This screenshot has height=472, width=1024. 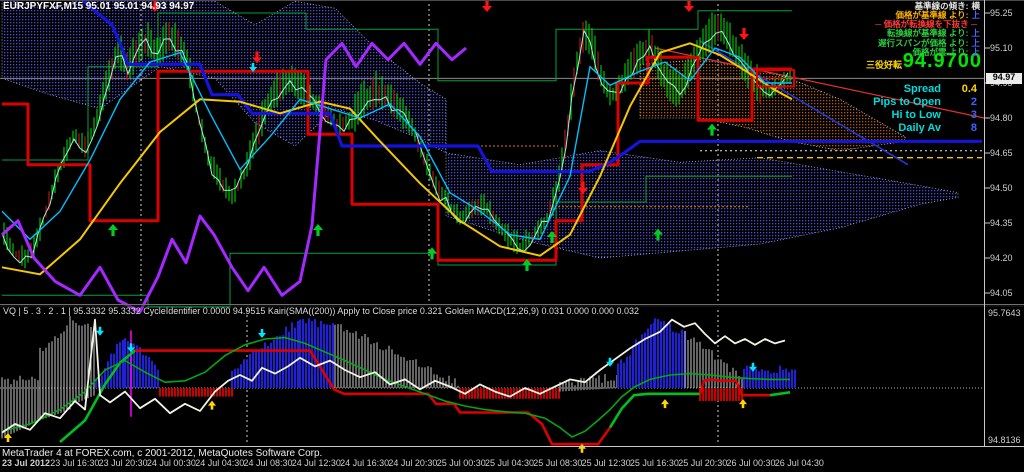 What do you see at coordinates (1001, 187) in the screenshot?
I see `price-axis-tick: 94.50` at bounding box center [1001, 187].